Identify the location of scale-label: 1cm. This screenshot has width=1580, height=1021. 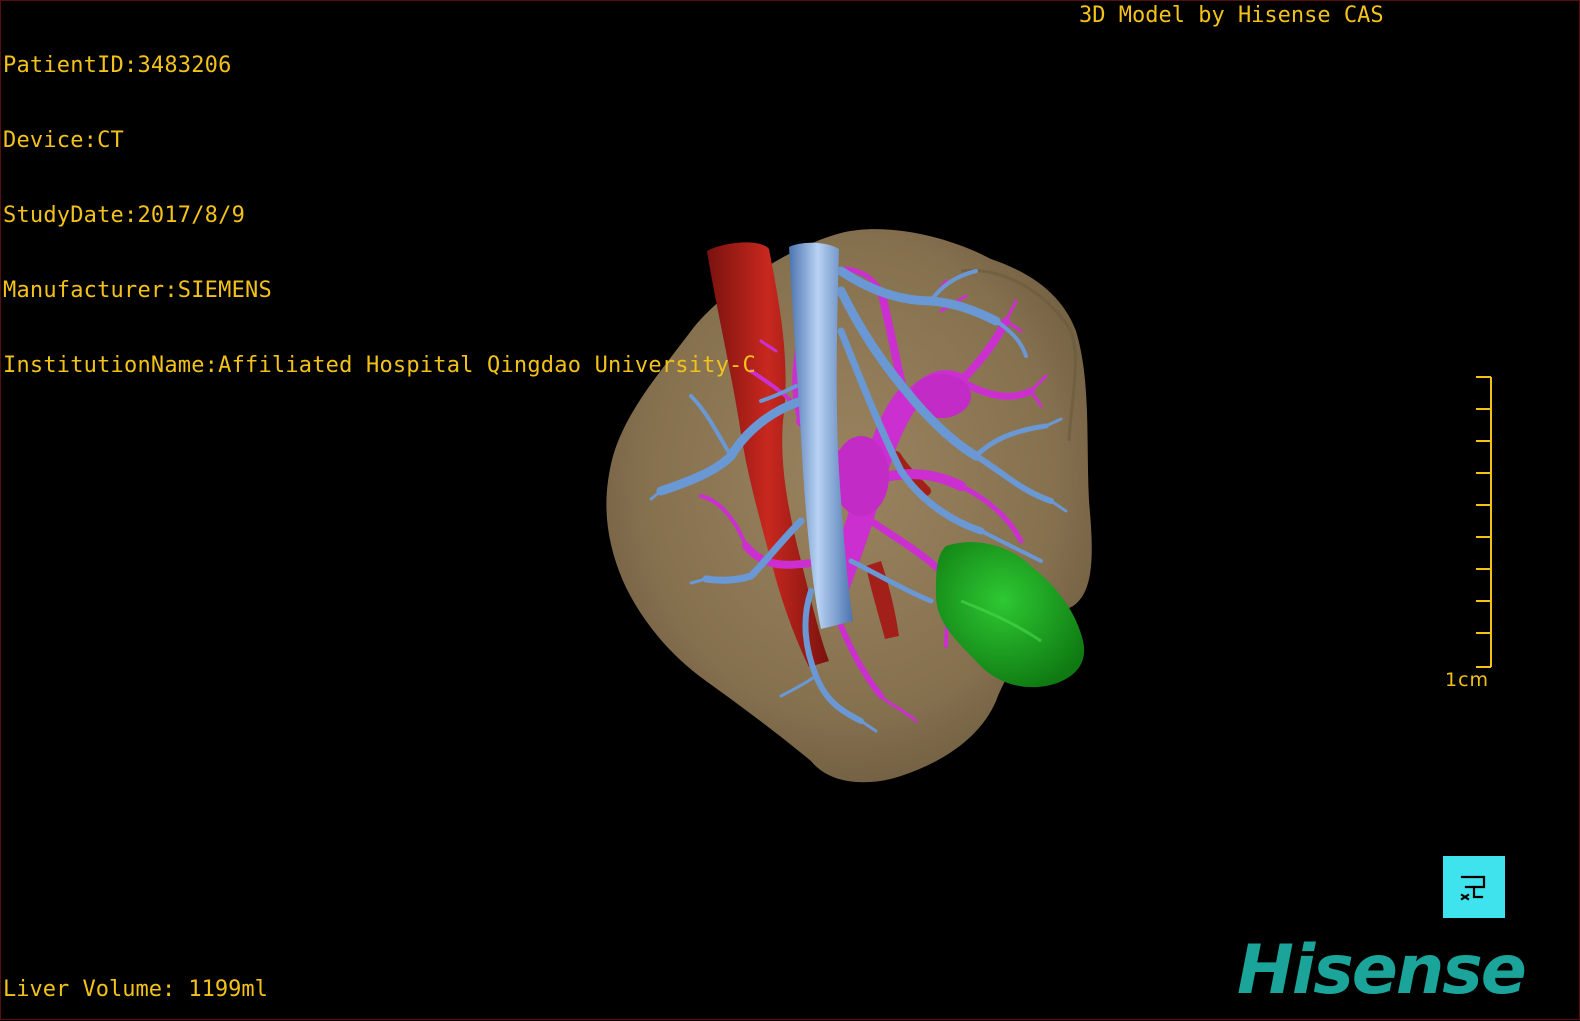
(1467, 680).